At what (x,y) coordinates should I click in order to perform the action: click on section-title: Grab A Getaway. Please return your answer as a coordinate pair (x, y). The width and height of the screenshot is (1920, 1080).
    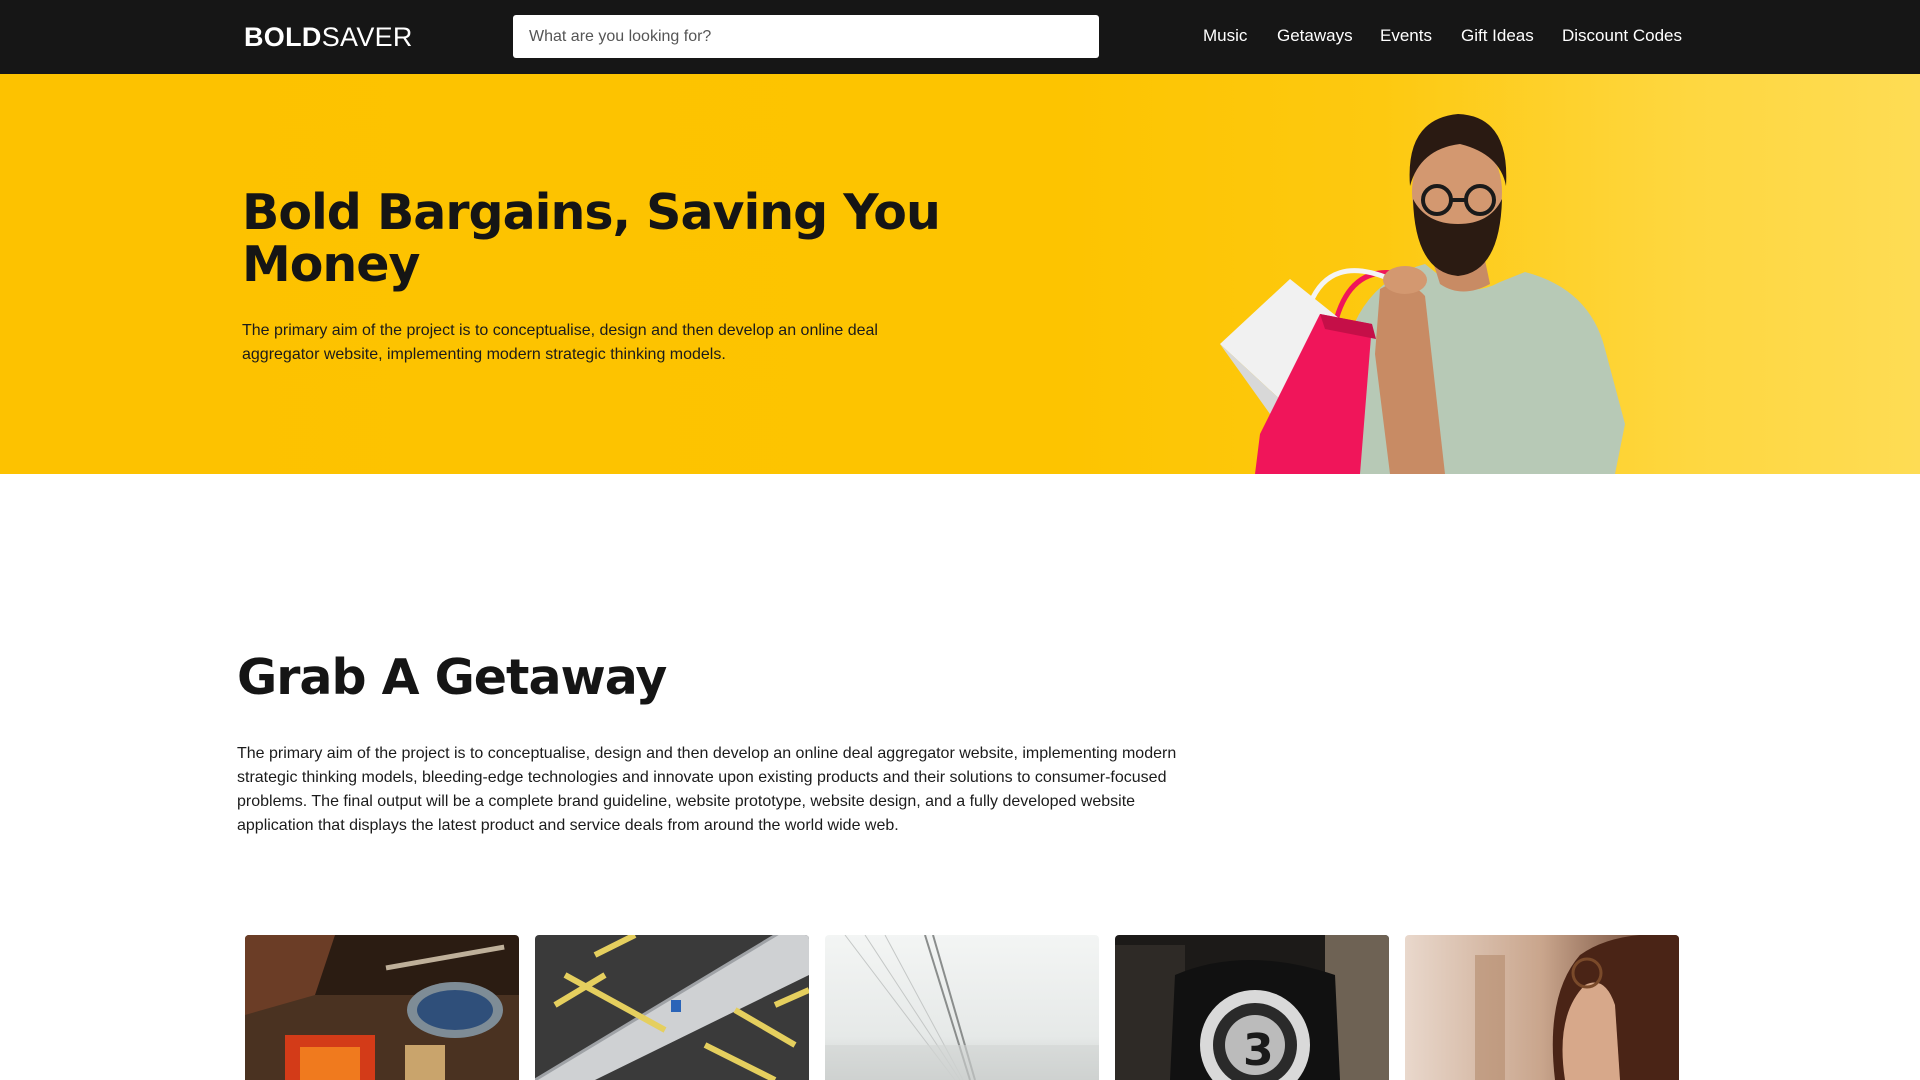
    Looking at the image, I should click on (452, 677).